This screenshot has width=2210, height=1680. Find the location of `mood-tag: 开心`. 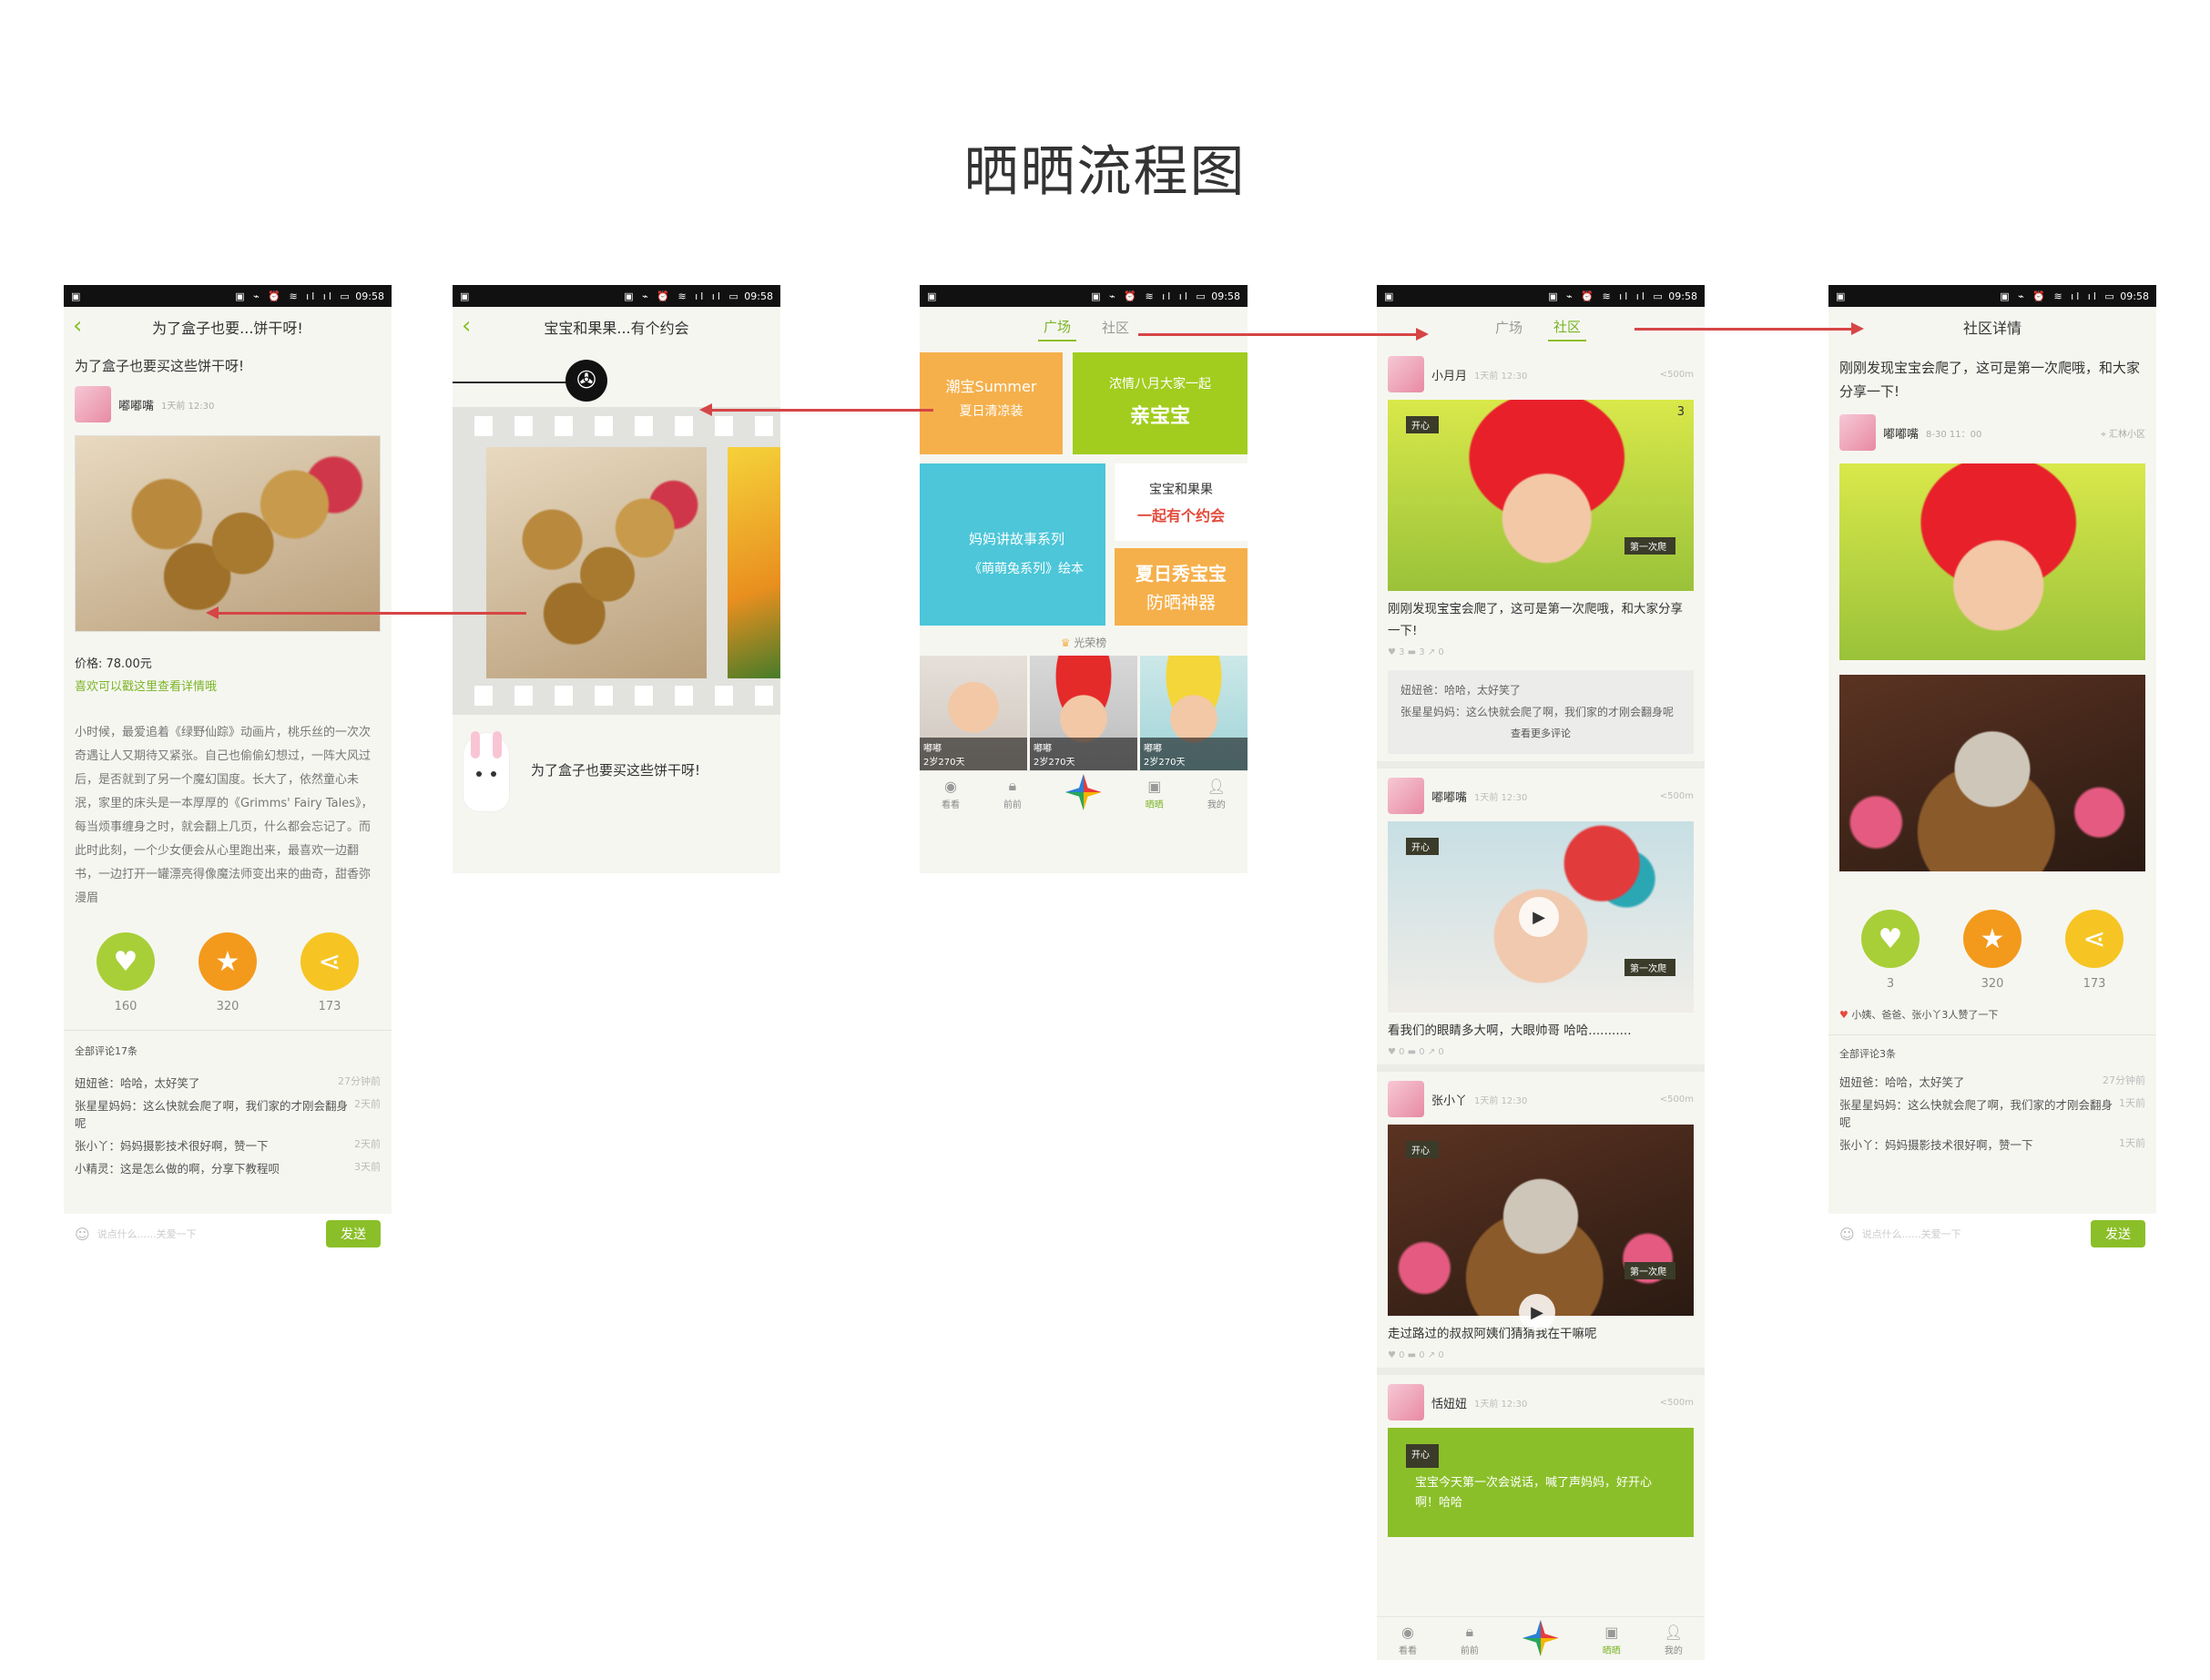

mood-tag: 开心 is located at coordinates (1423, 1456).